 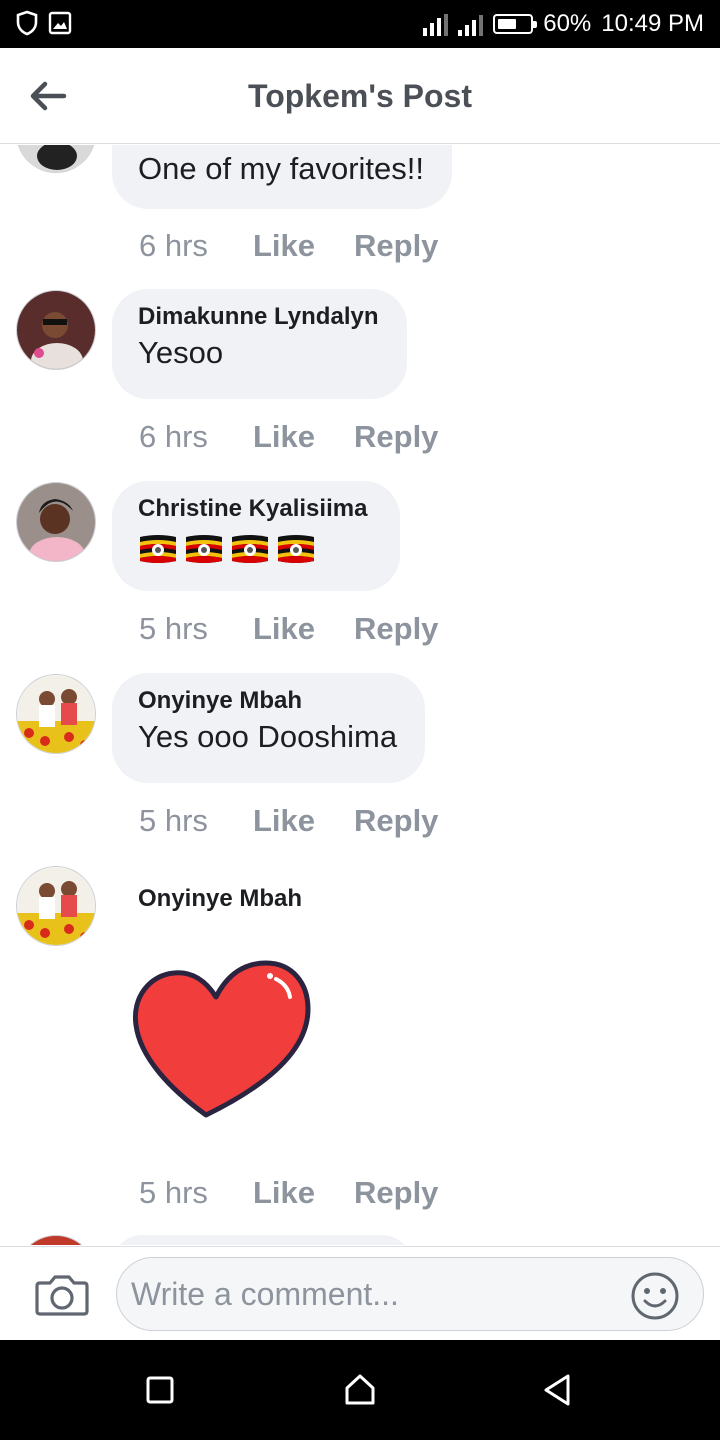 I want to click on comment-author: Christine Kyalisiima, so click(x=255, y=509).